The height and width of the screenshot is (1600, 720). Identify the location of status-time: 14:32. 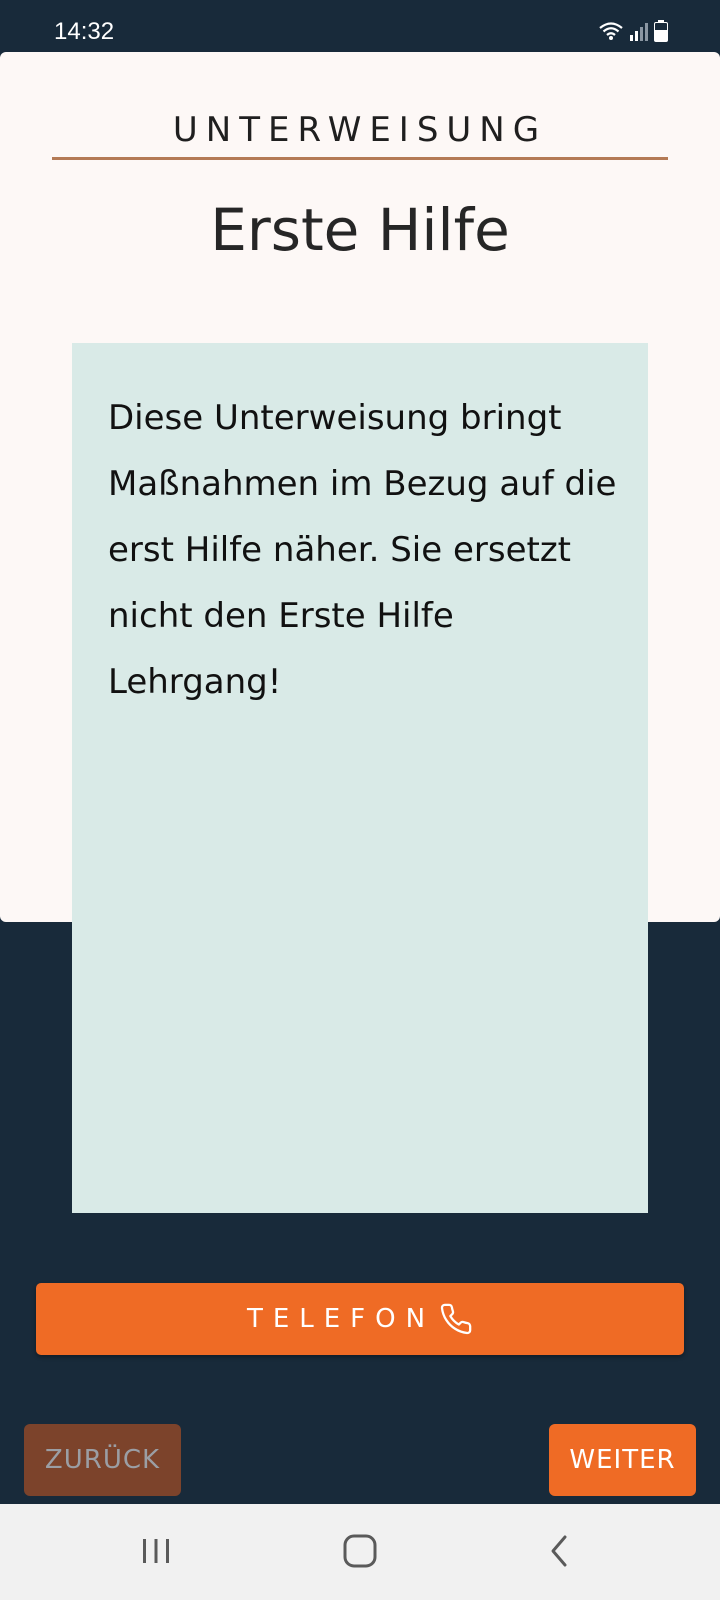
(84, 31).